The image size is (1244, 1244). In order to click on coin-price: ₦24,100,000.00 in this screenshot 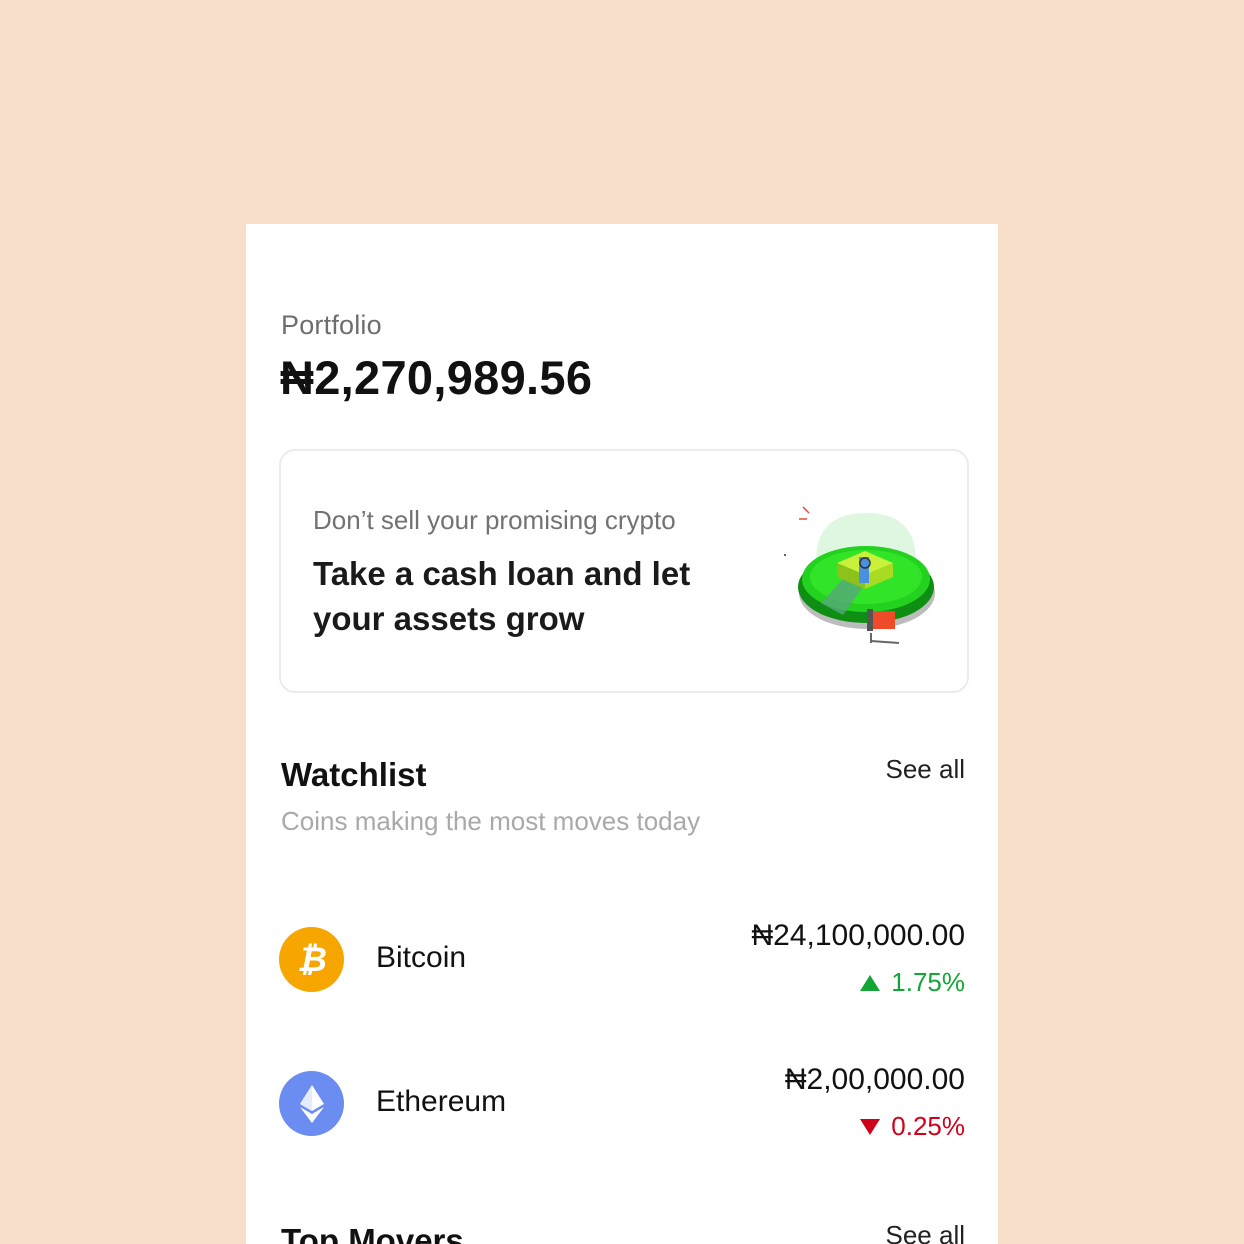, I will do `click(858, 935)`.